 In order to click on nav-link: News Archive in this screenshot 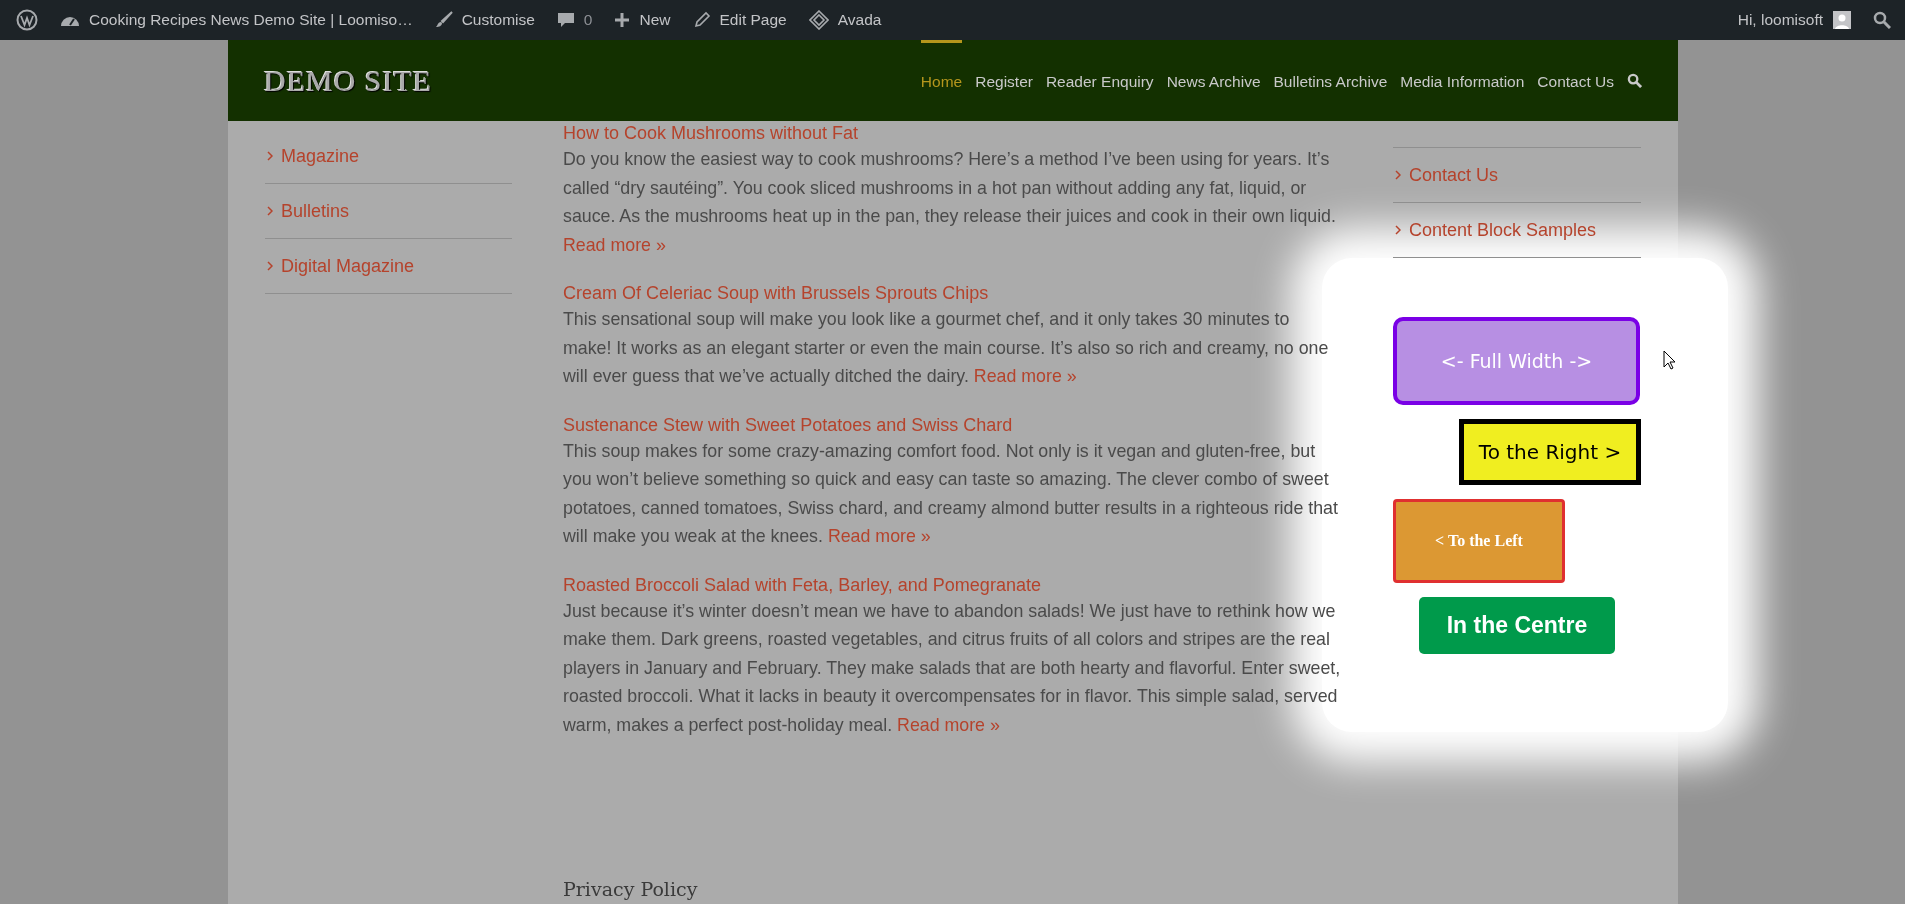, I will do `click(1213, 80)`.